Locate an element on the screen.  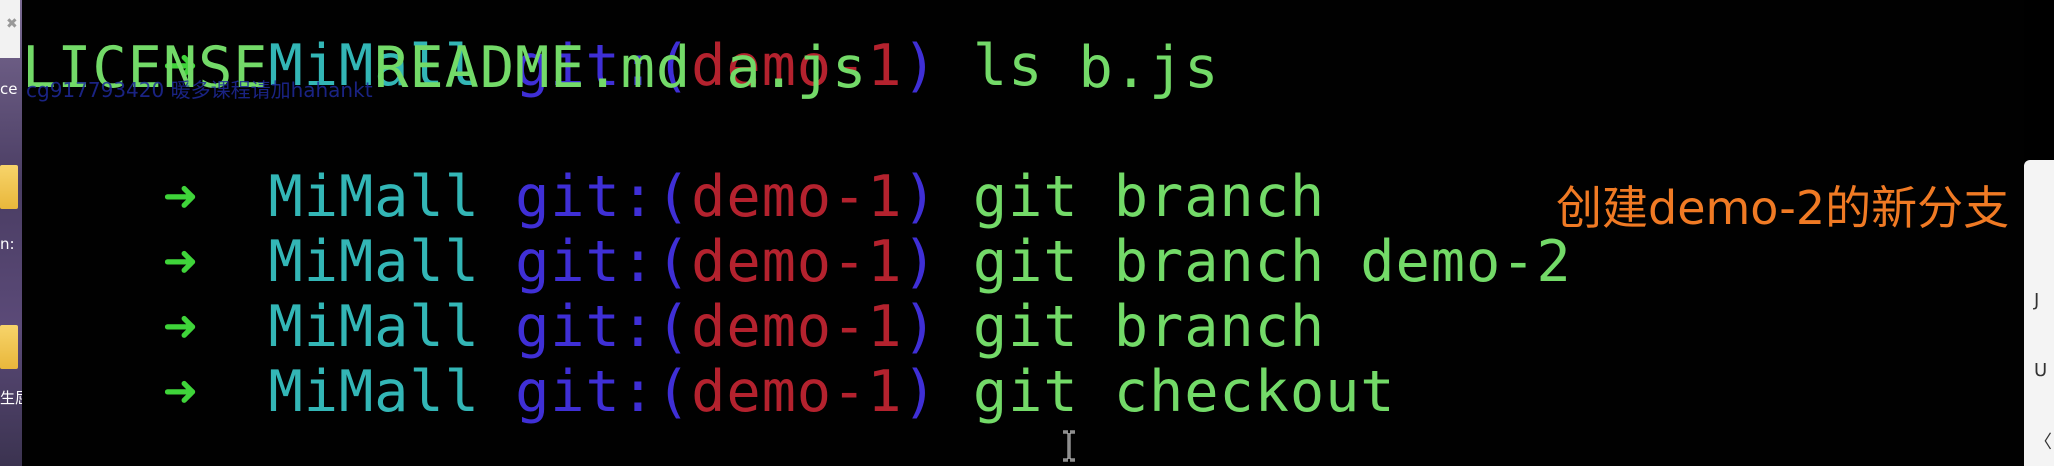
desktop-text-2: n: is located at coordinates (7, 244).